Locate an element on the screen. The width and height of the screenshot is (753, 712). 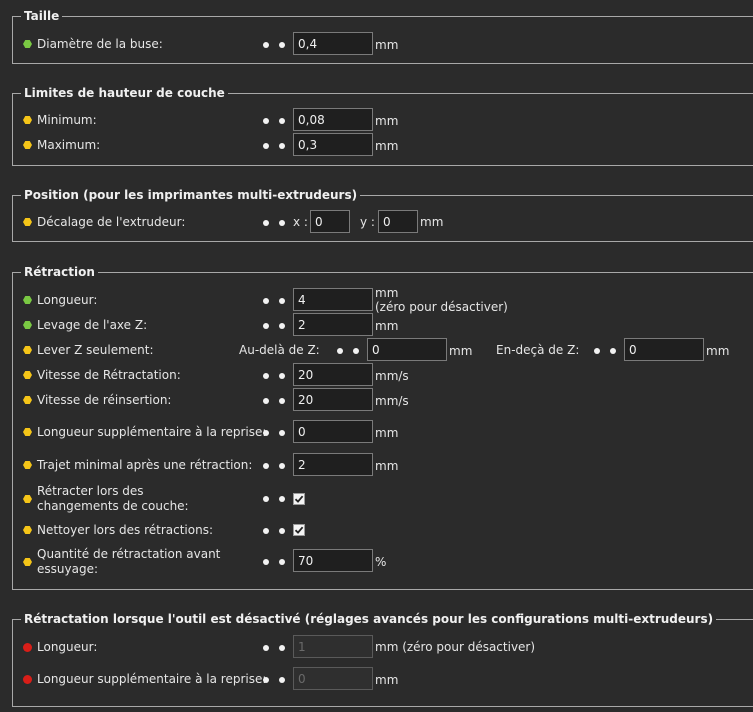
retract-layer-change-checkbox is located at coordinates (299, 499).